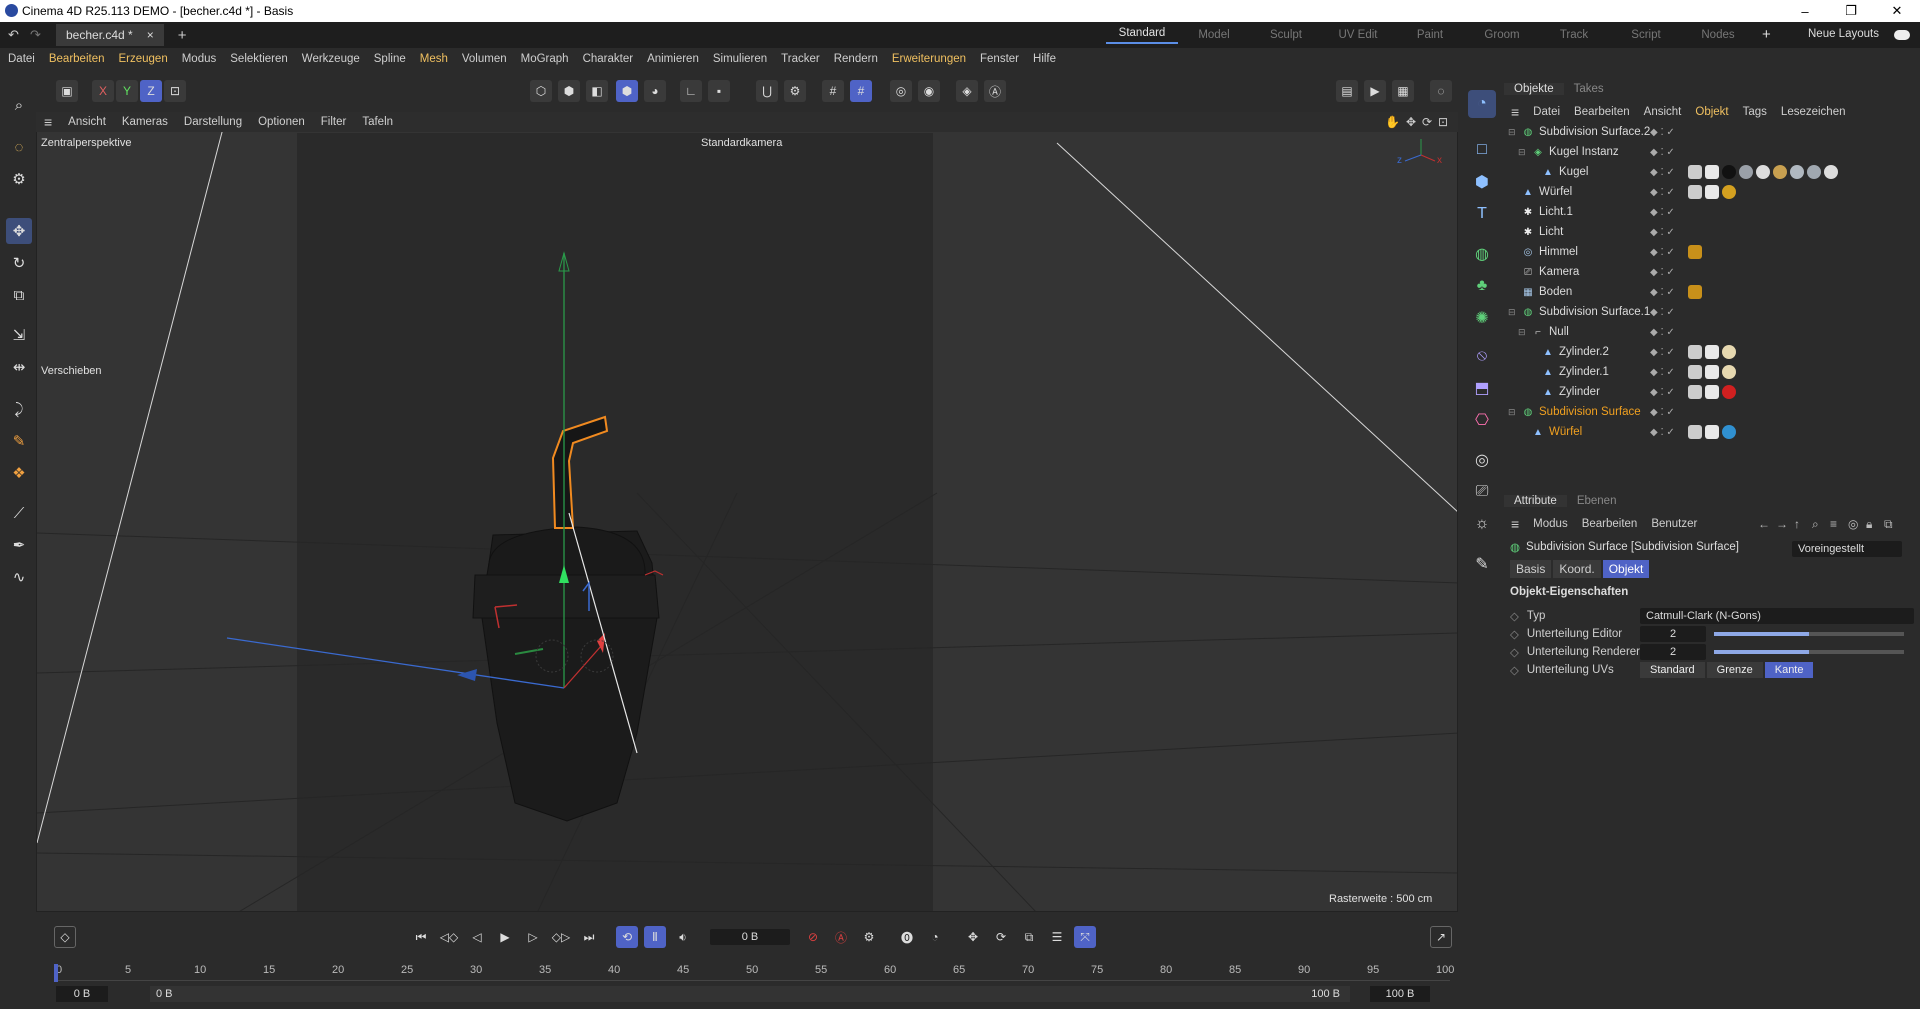 The image size is (1920, 1009). Describe the element at coordinates (869, 937) in the screenshot. I see `keyframe-settings-icon: ⚙` at that location.